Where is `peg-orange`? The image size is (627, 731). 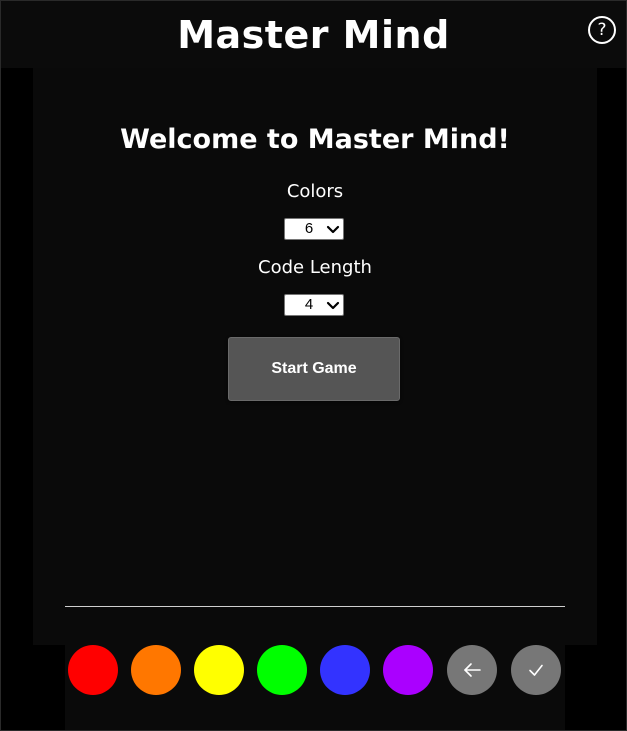 peg-orange is located at coordinates (156, 670).